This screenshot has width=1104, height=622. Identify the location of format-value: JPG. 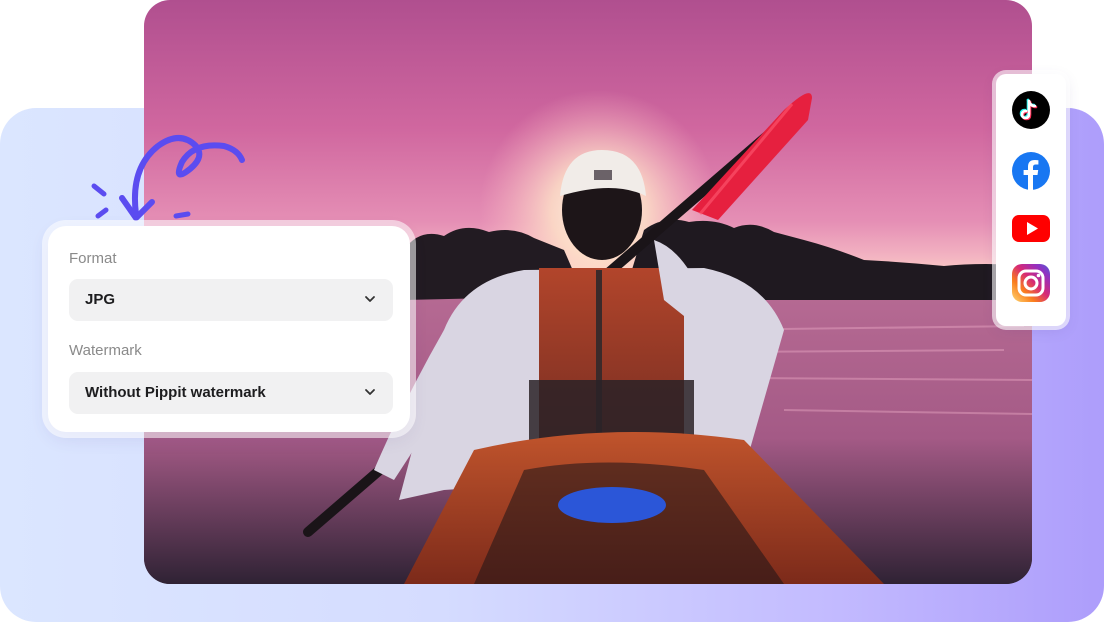
(100, 299).